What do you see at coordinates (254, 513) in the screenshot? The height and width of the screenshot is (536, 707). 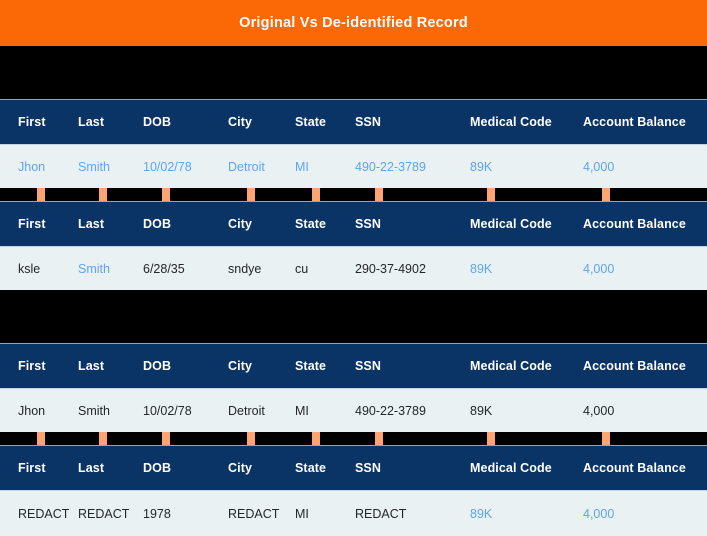 I see `cell-city: REDACT` at bounding box center [254, 513].